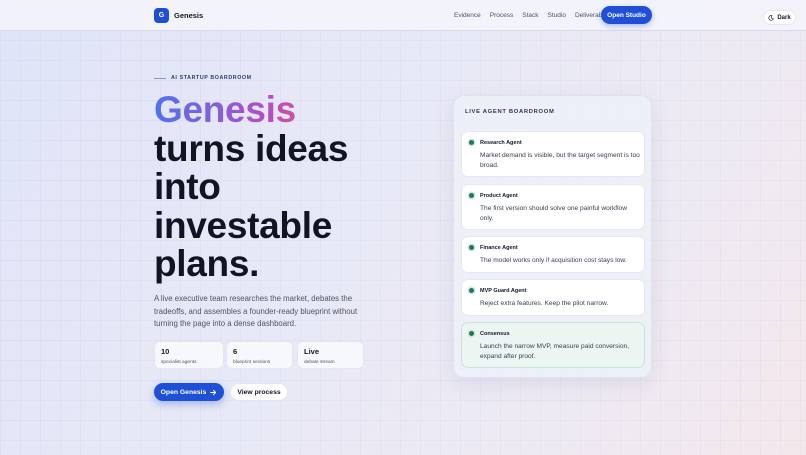 The height and width of the screenshot is (455, 806). Describe the element at coordinates (211, 78) in the screenshot. I see `eyebrow-text: AI STARTUP BOARDROOM` at that location.